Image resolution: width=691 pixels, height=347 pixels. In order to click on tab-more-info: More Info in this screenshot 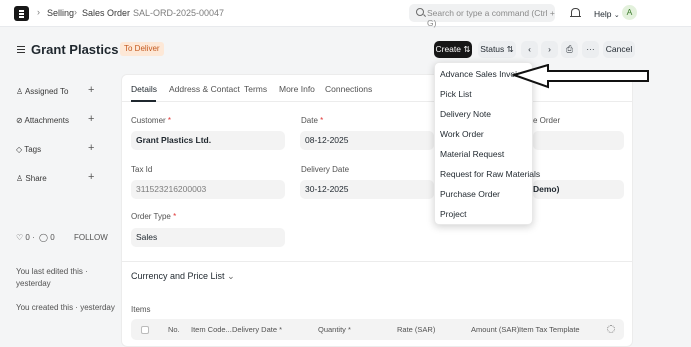, I will do `click(297, 89)`.